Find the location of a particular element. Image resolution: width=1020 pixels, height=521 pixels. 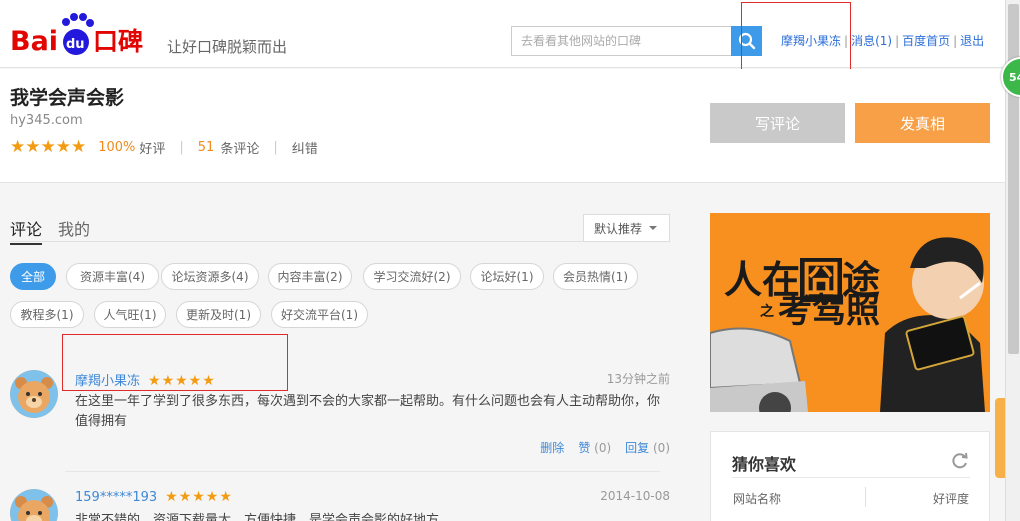

post-fact-button: 发真相 is located at coordinates (922, 123).